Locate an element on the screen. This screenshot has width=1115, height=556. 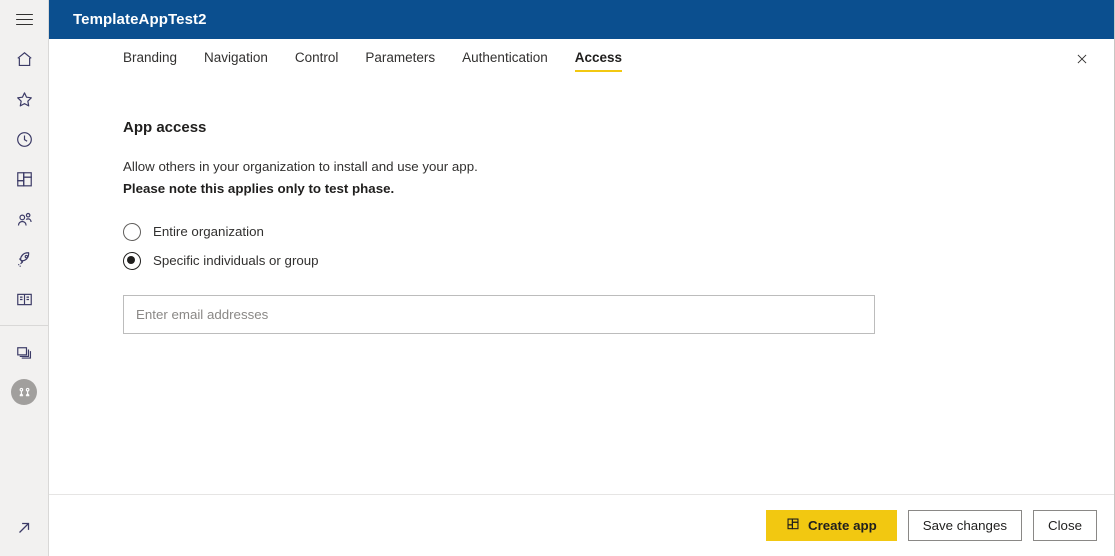
sidebar-item-home is located at coordinates (24, 59).